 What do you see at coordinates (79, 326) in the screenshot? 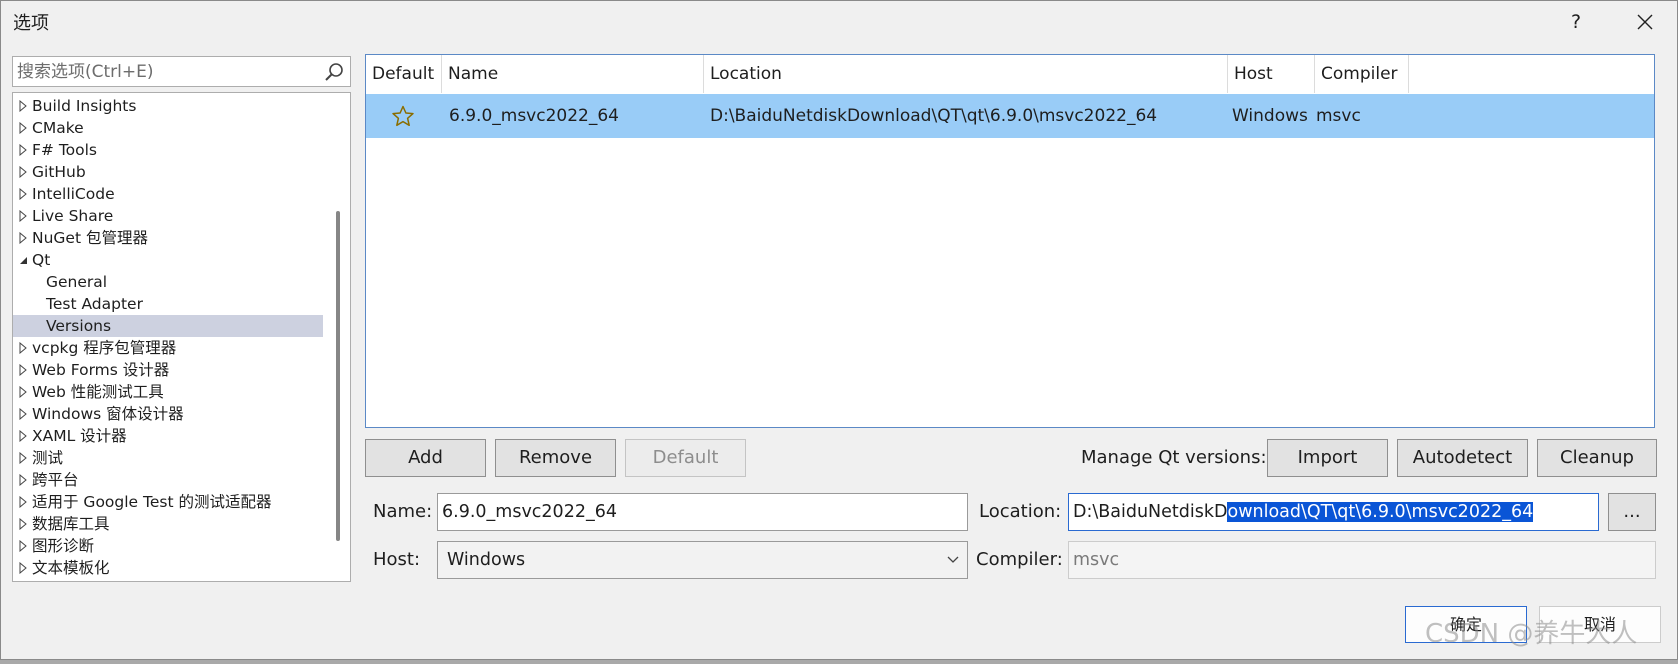
I see `tree-item-label: Versions` at bounding box center [79, 326].